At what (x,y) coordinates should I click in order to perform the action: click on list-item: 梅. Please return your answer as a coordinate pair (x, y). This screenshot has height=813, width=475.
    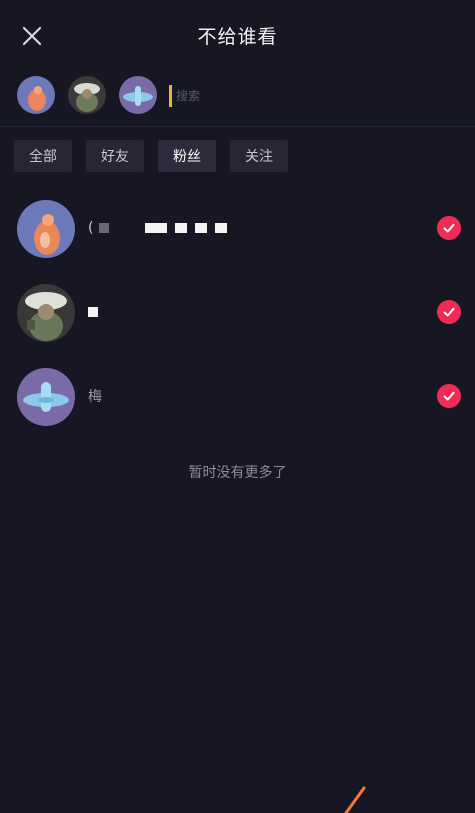
    Looking at the image, I should click on (237, 400).